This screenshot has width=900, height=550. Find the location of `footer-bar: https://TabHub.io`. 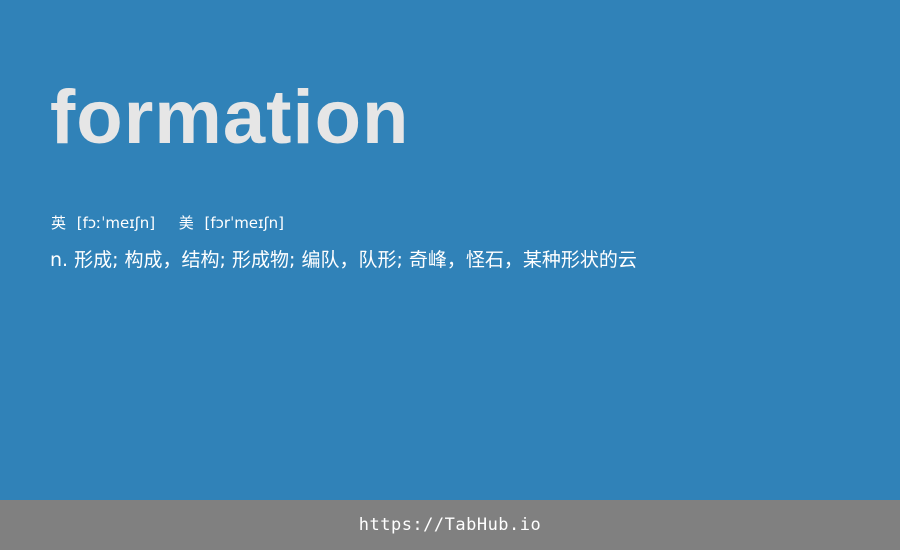

footer-bar: https://TabHub.io is located at coordinates (450, 525).